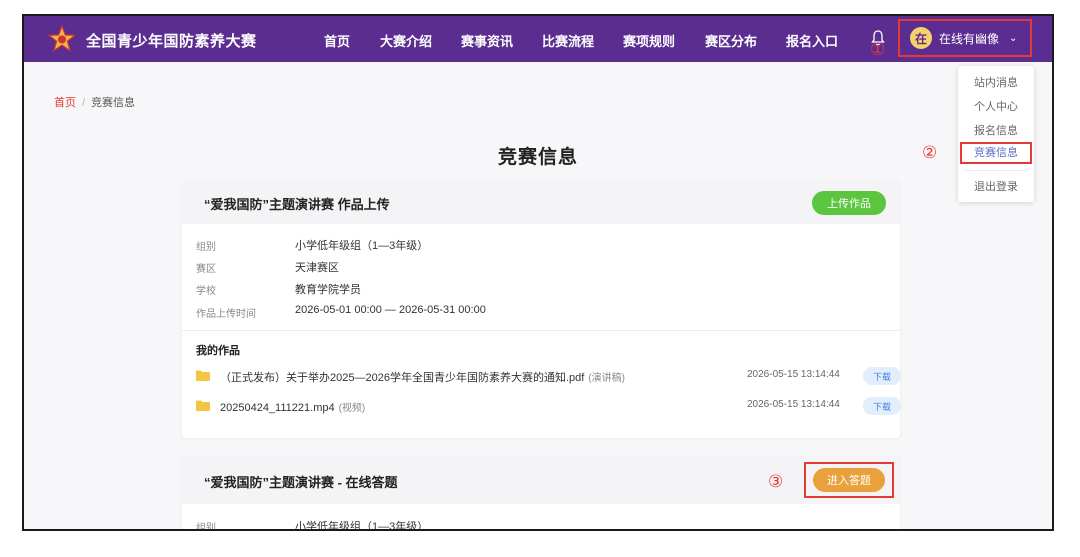 This screenshot has width=1080, height=557. What do you see at coordinates (62, 39) in the screenshot?
I see `star-emblem-icon` at bounding box center [62, 39].